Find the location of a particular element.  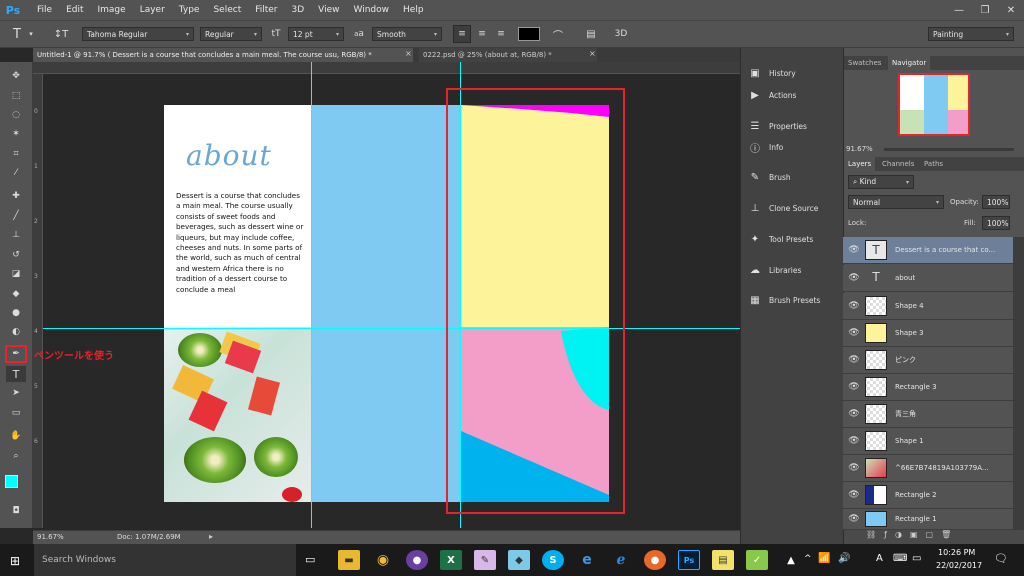

dodge-tool-icon: ◐ is located at coordinates (16, 332).